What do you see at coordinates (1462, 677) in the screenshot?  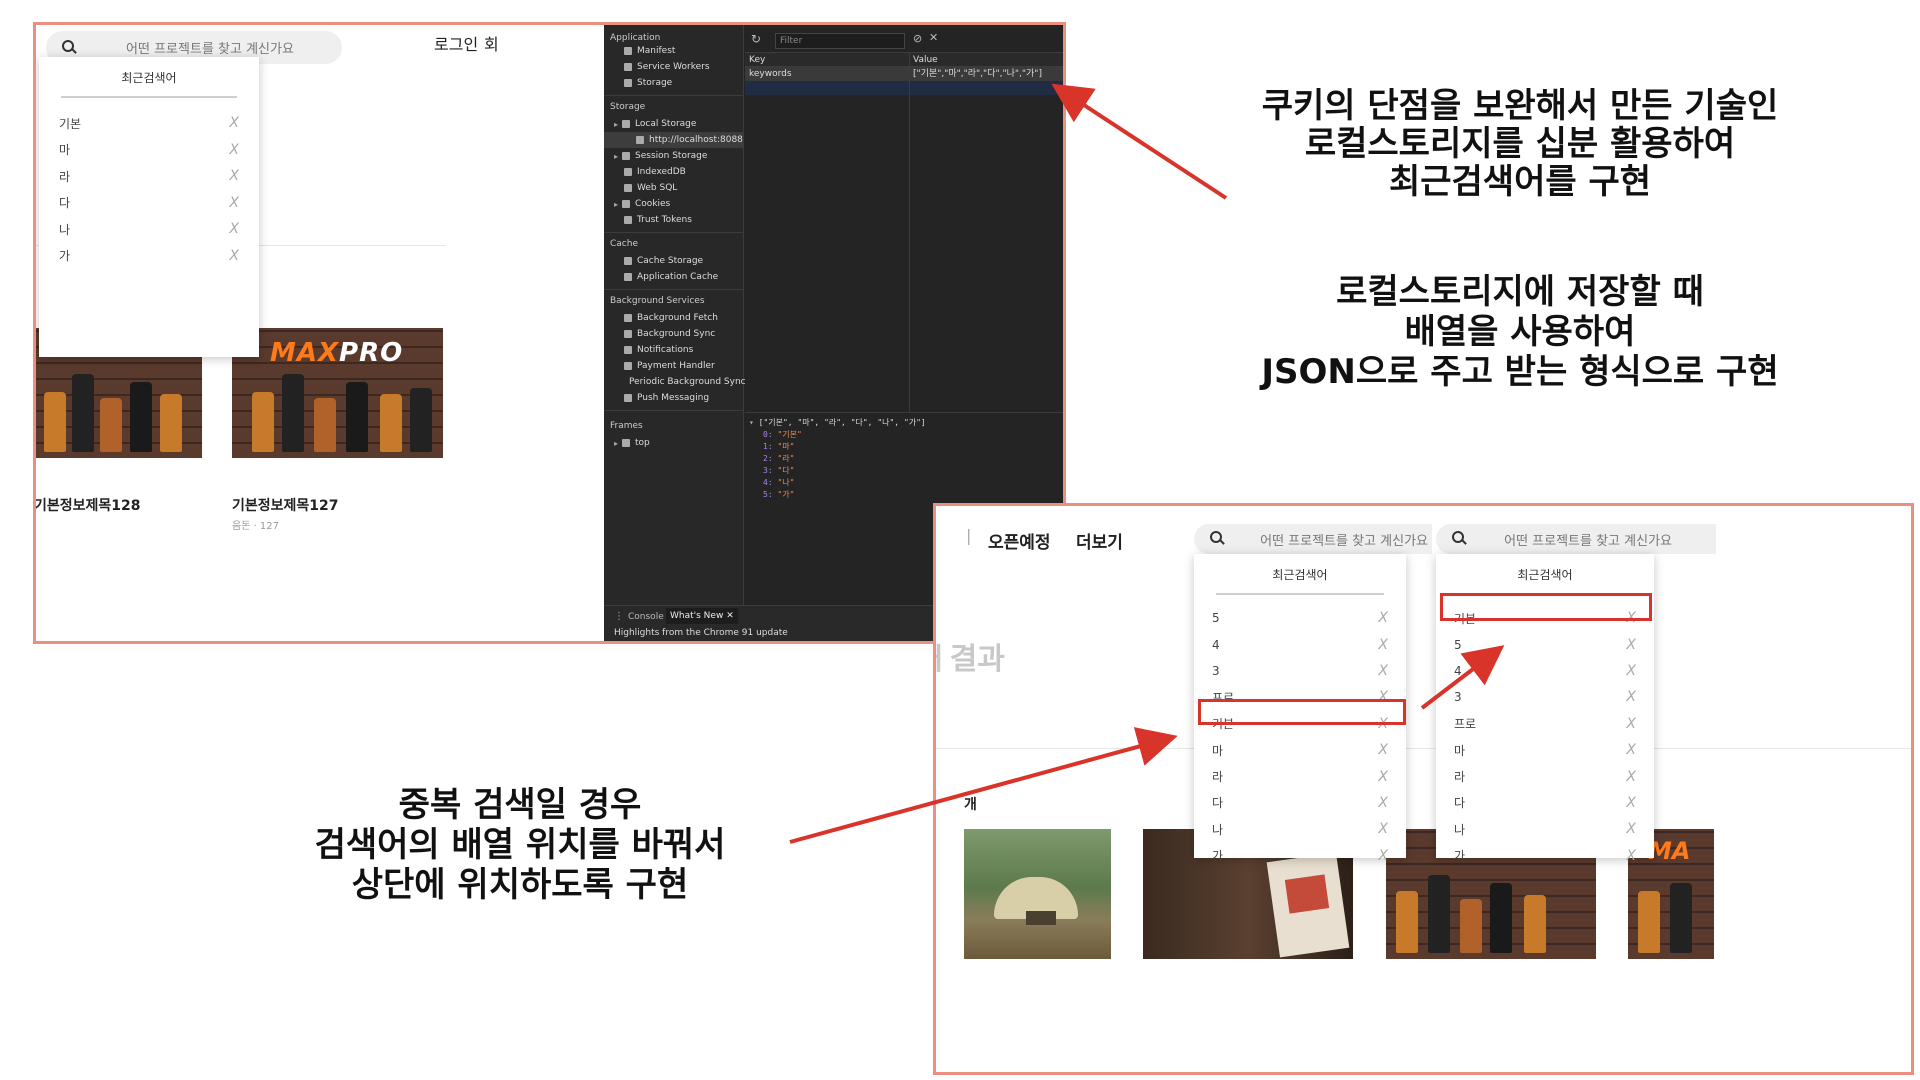 I see `arrow-to-moved-item` at bounding box center [1462, 677].